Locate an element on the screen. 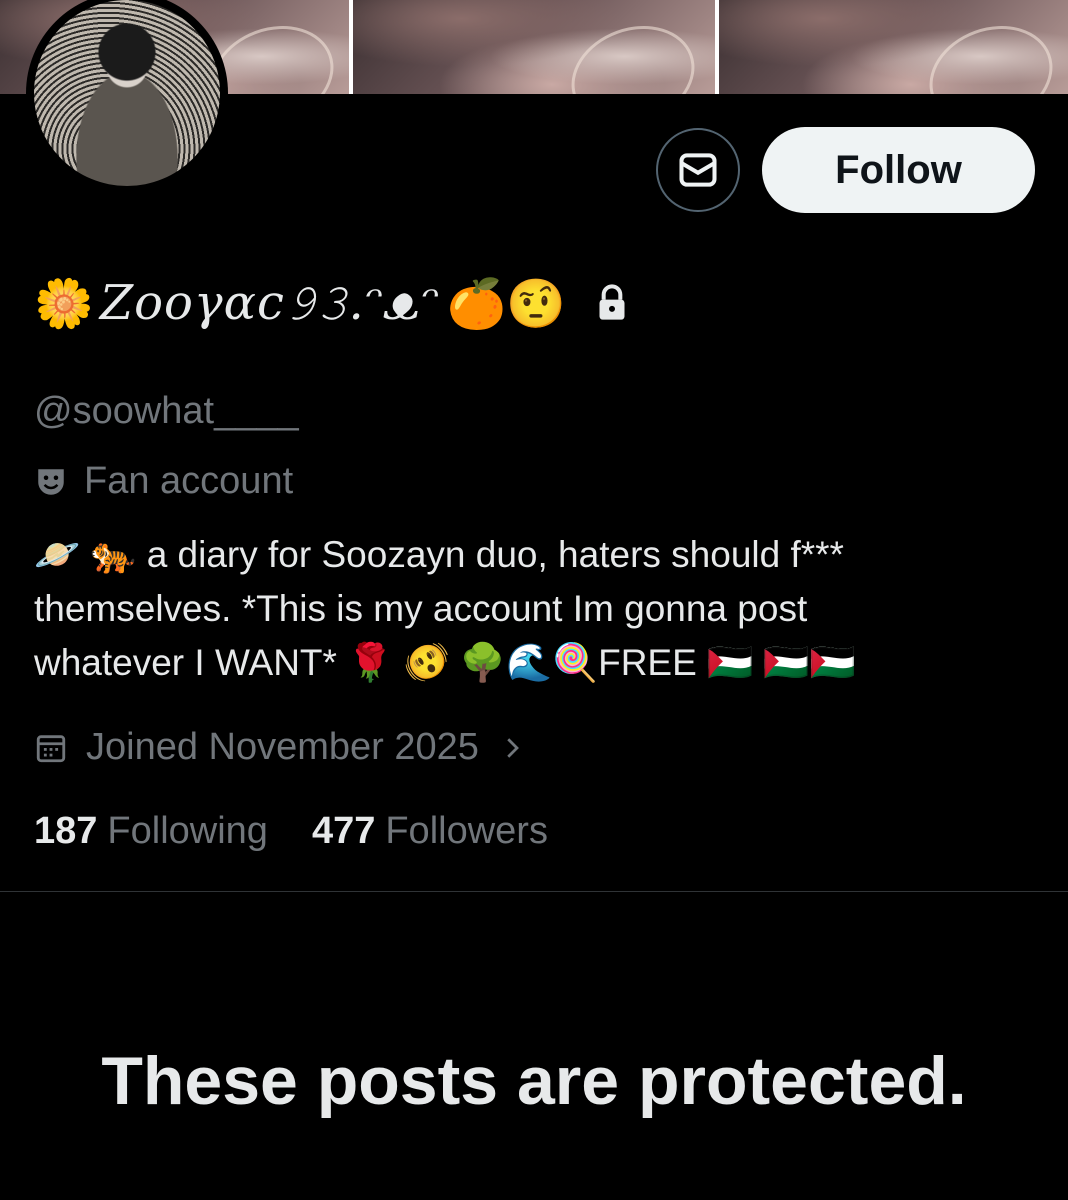 This screenshot has width=1068, height=1200. flower-emoji: 🌼 is located at coordinates (64, 303).